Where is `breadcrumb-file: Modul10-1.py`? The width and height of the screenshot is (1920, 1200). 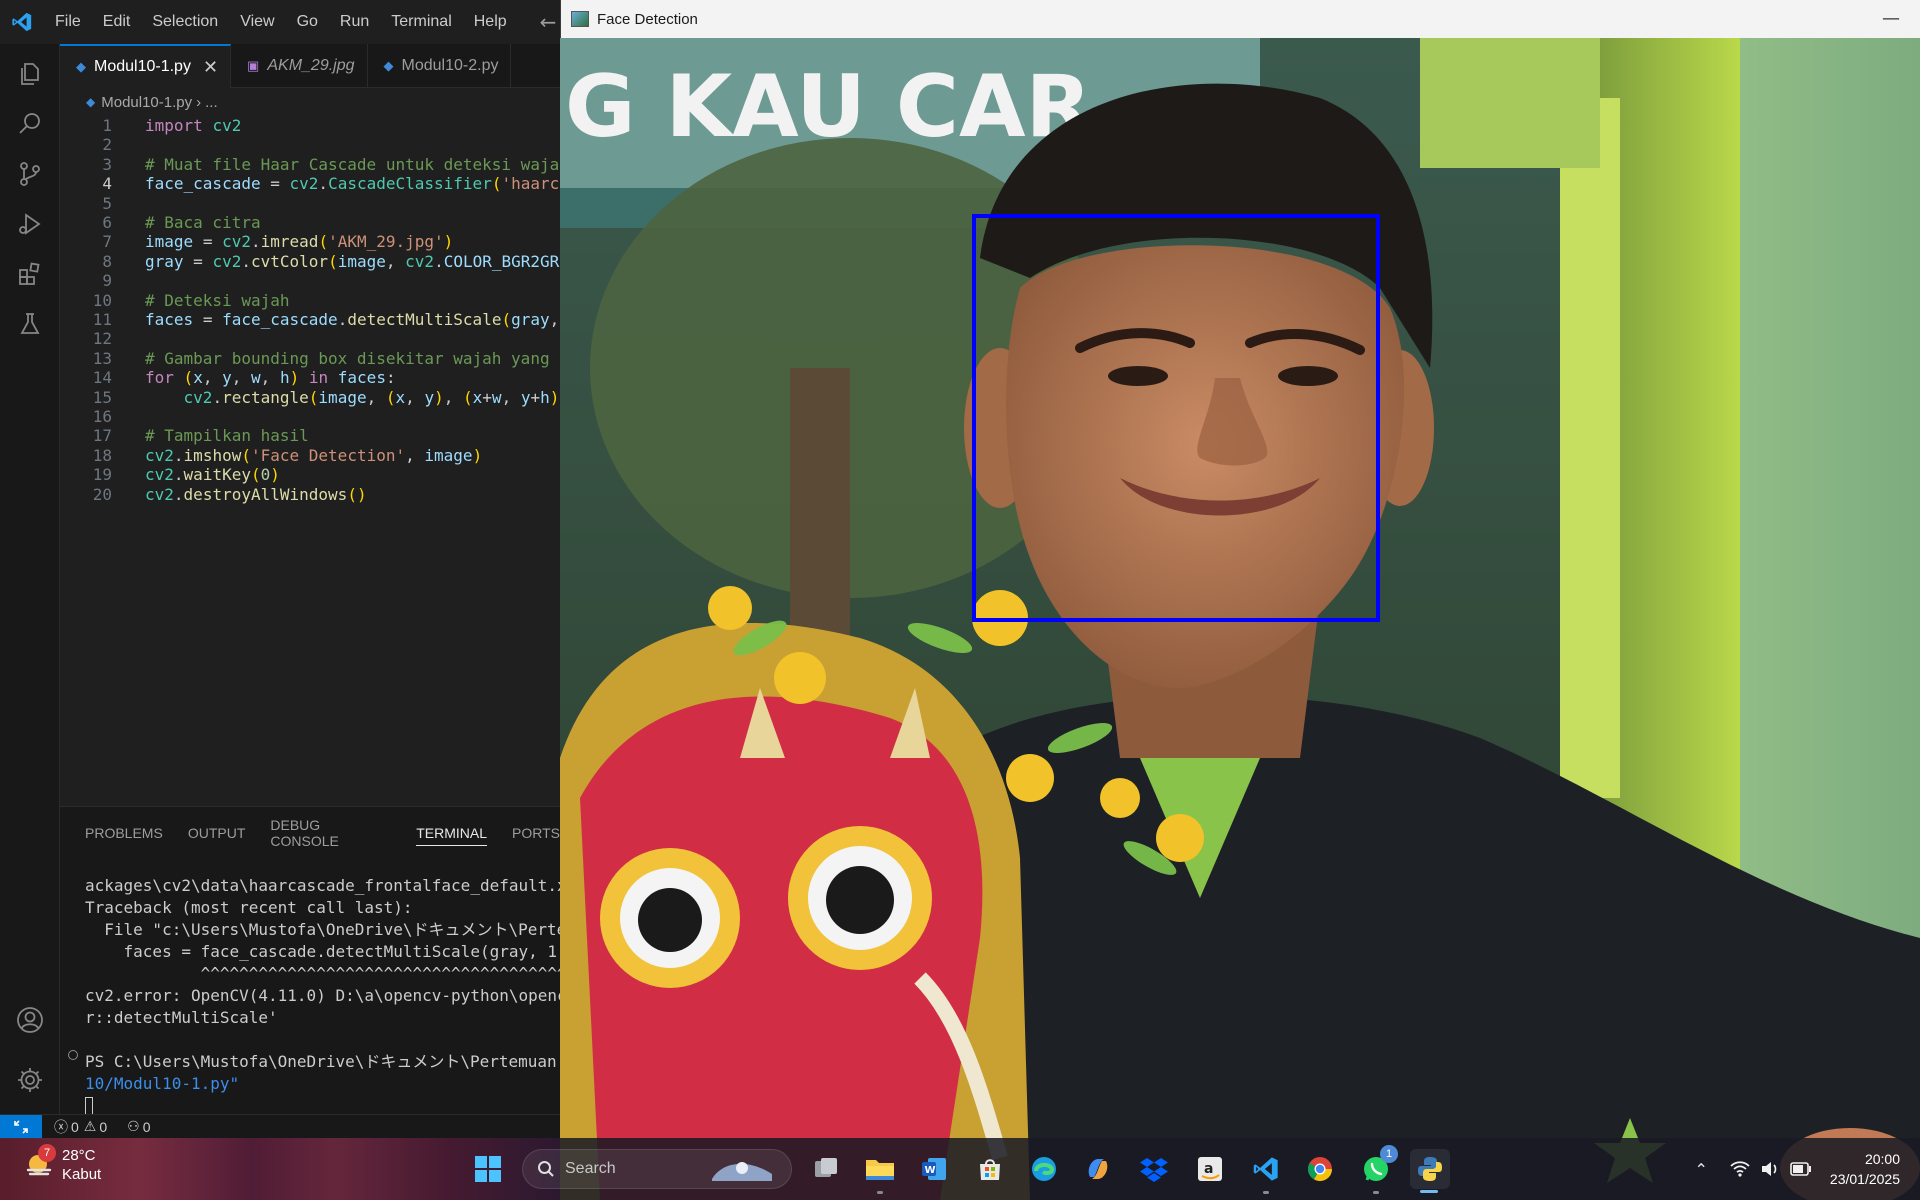 breadcrumb-file: Modul10-1.py is located at coordinates (146, 102).